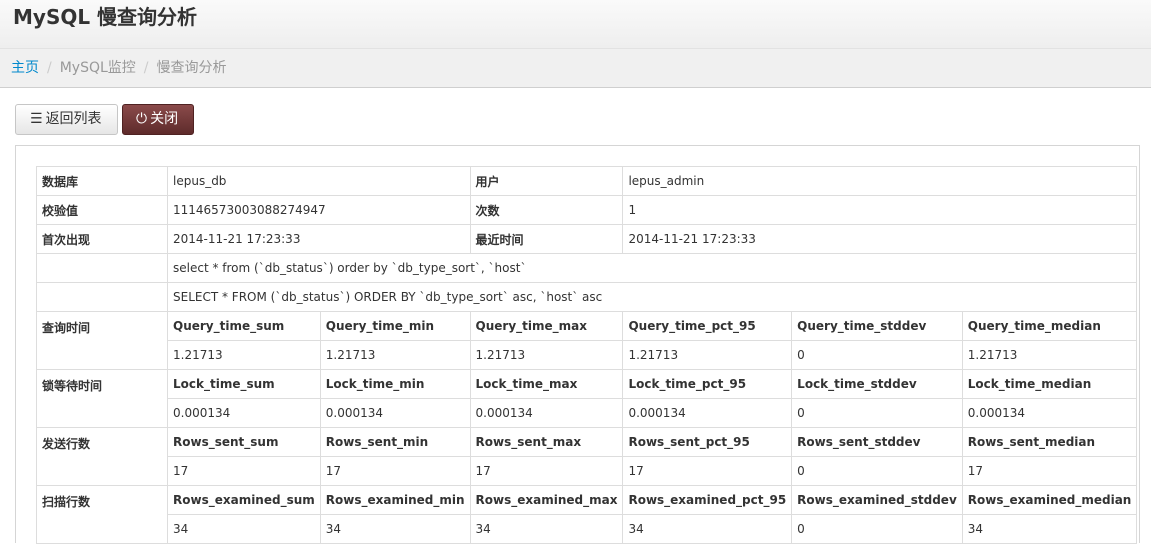 The width and height of the screenshot is (1151, 544). What do you see at coordinates (102, 514) in the screenshot?
I see `rows-examined-label: 扫描行数` at bounding box center [102, 514].